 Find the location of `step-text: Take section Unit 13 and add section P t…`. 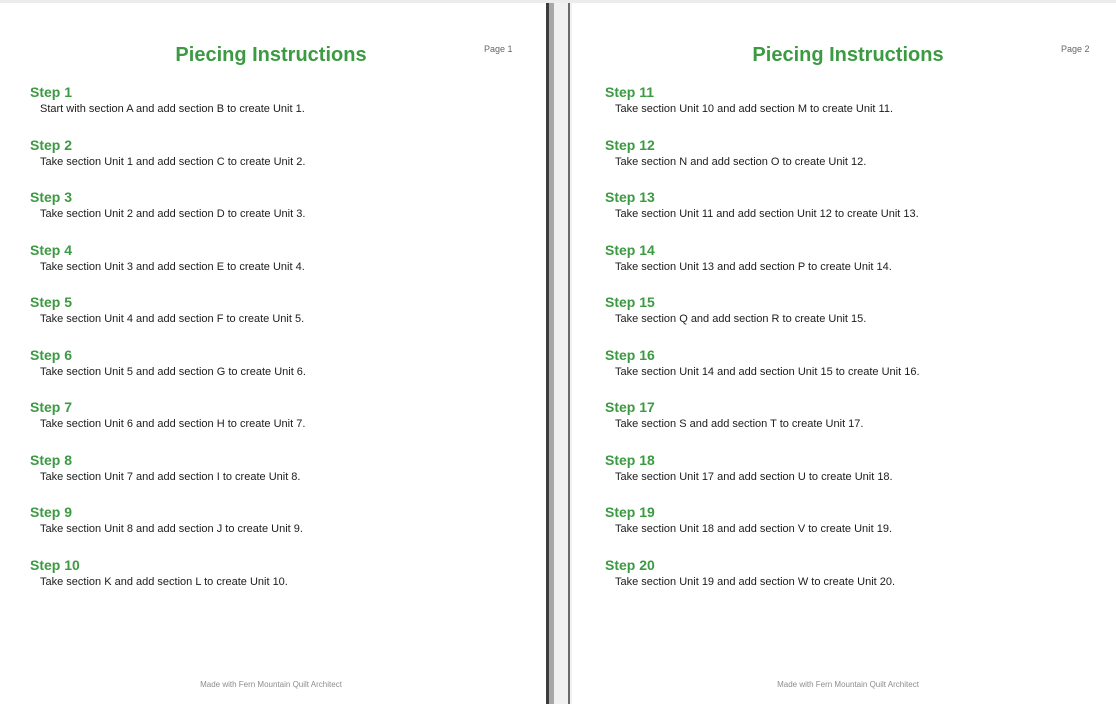

step-text: Take section Unit 13 and add section P t… is located at coordinates (753, 266).